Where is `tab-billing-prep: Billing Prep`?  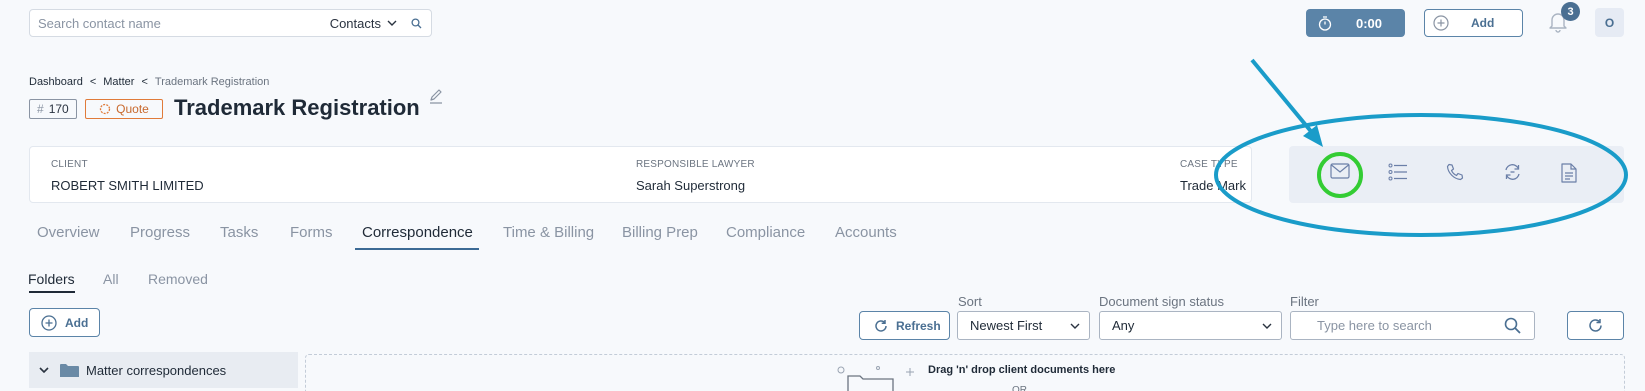 tab-billing-prep: Billing Prep is located at coordinates (660, 232).